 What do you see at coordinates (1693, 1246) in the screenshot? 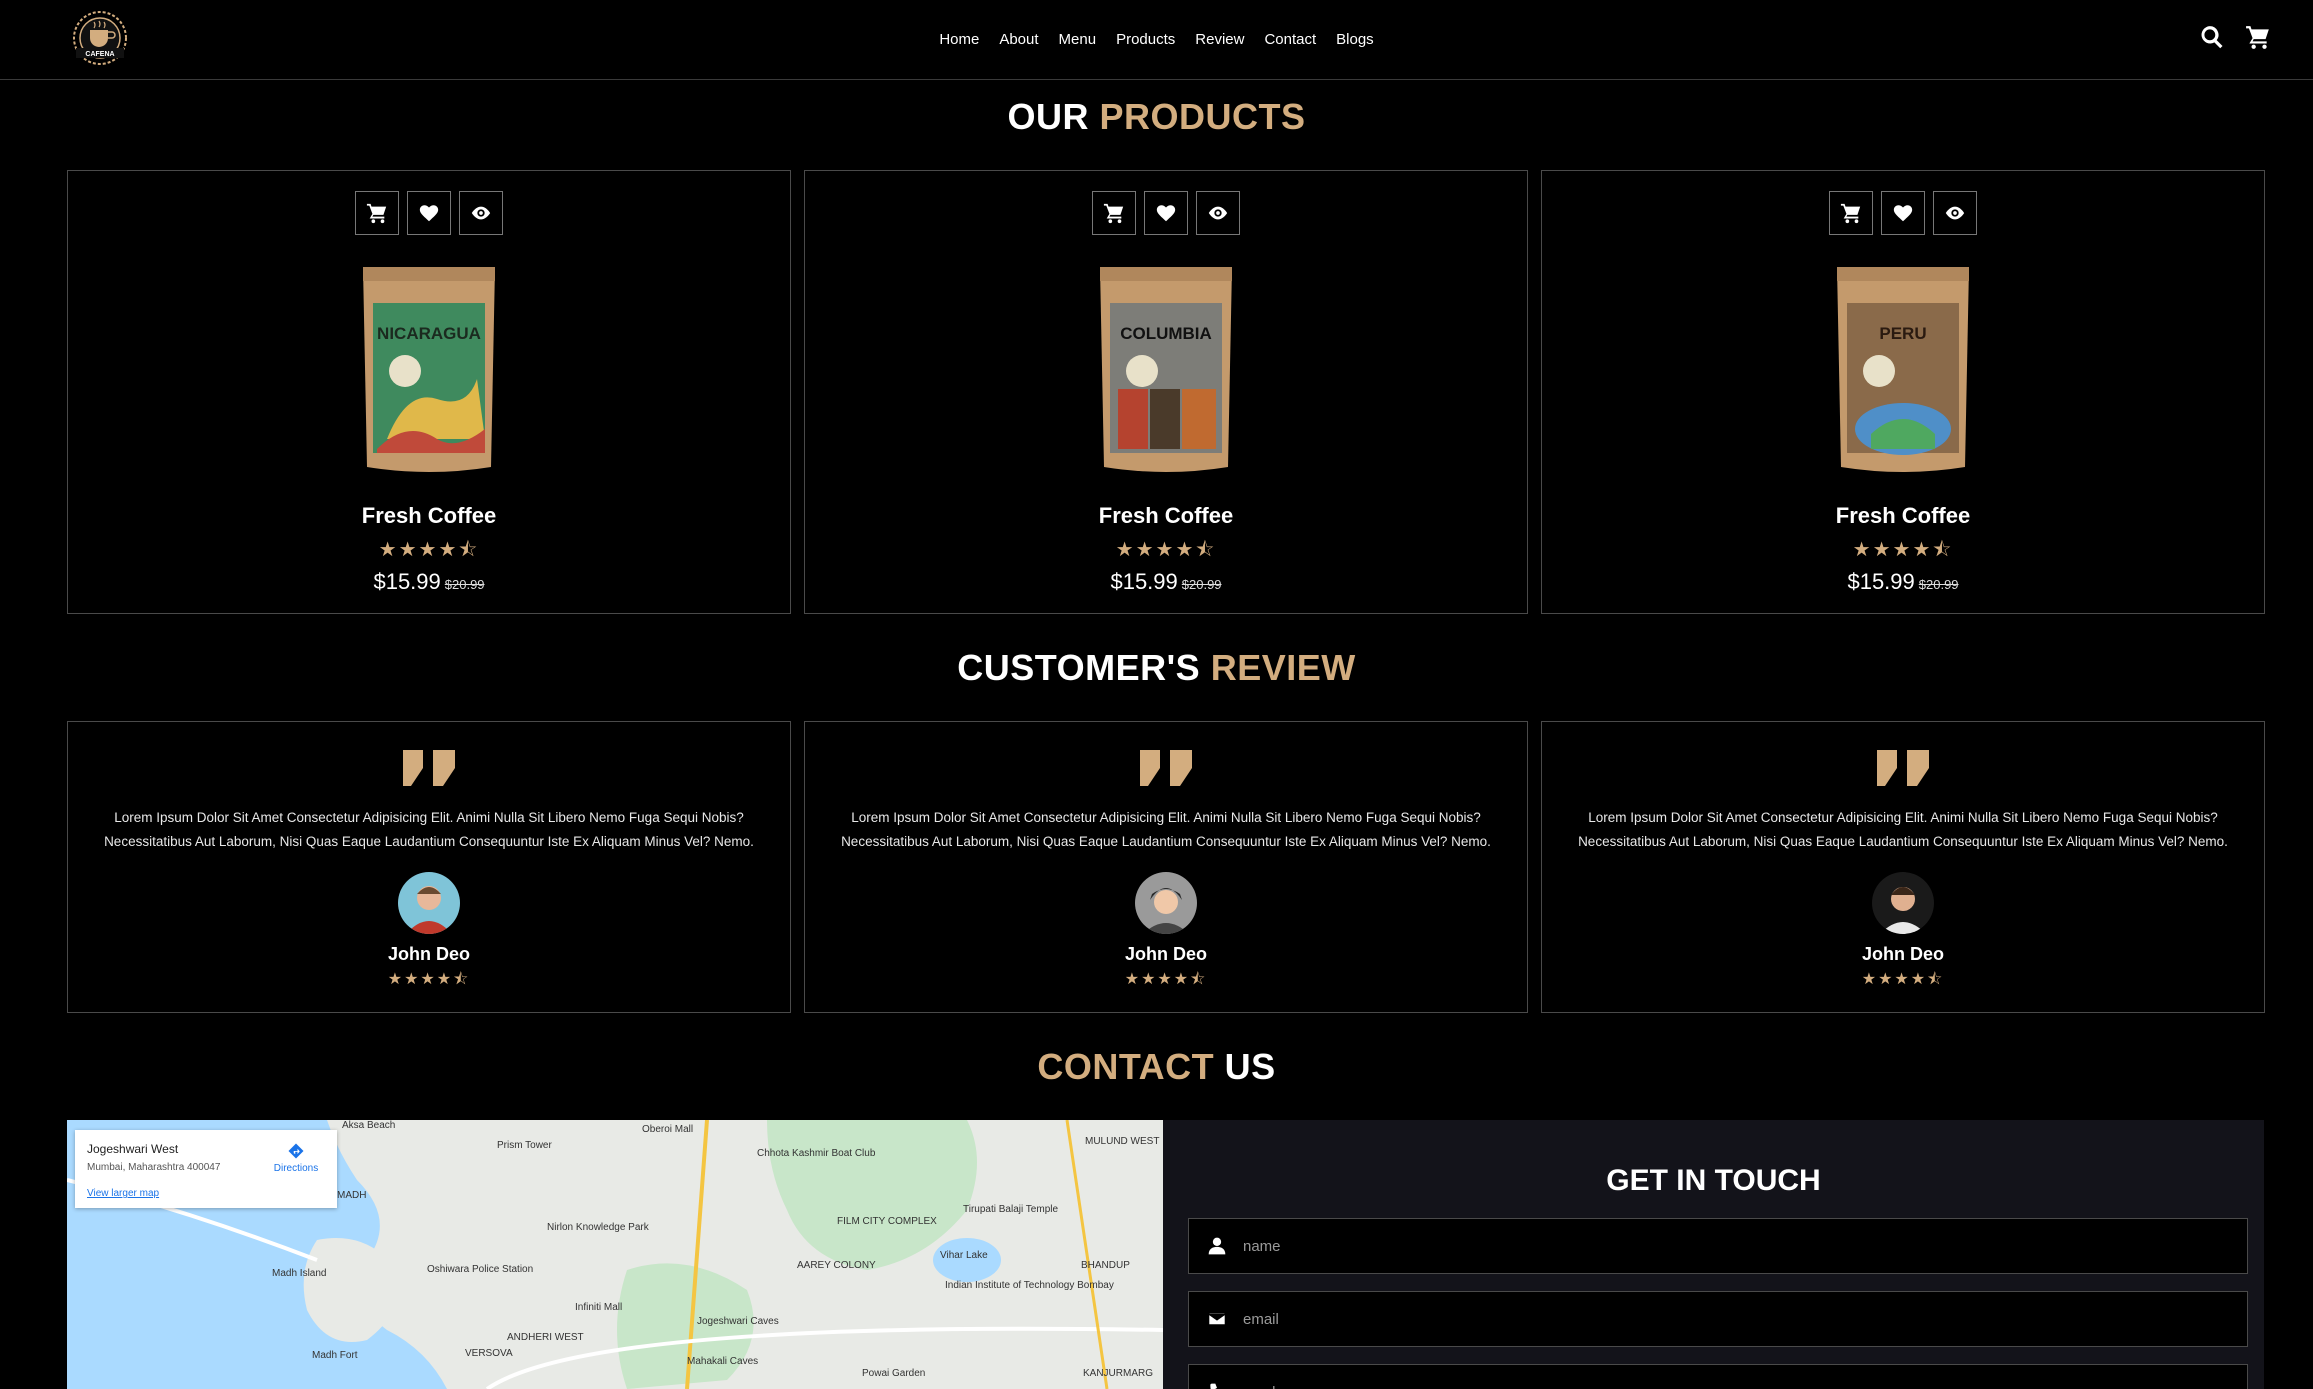
I see `name-input` at bounding box center [1693, 1246].